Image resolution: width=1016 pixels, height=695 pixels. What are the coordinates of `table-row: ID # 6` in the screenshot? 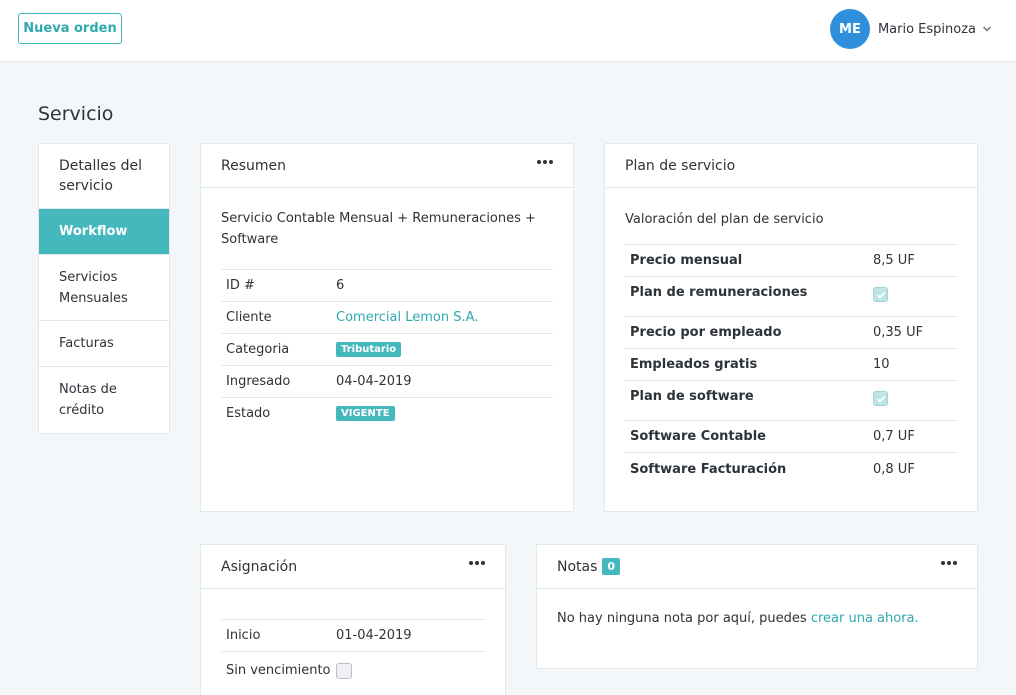 It's located at (387, 285).